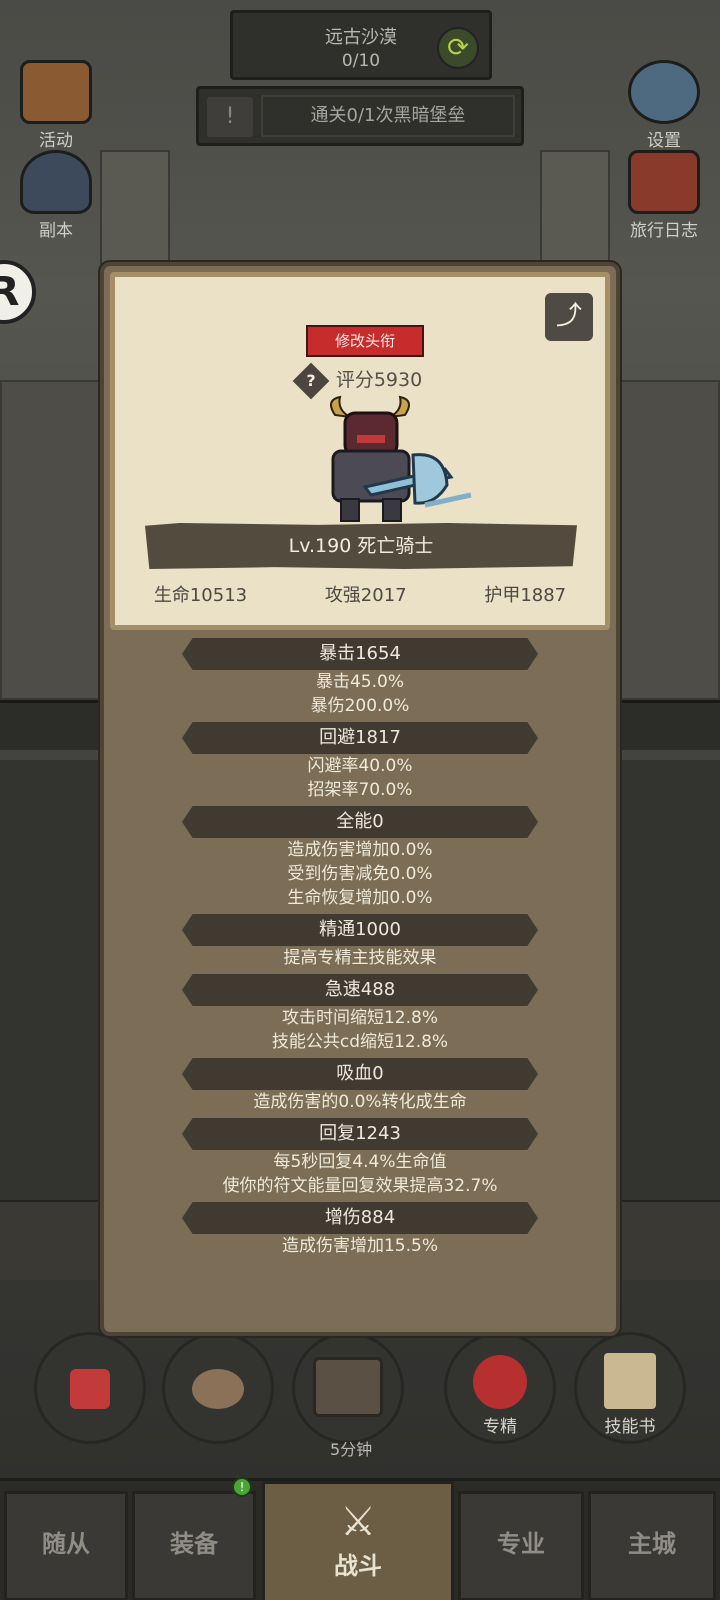 This screenshot has width=720, height=1600. What do you see at coordinates (360, 654) in the screenshot?
I see `stat-head: 暴击1654` at bounding box center [360, 654].